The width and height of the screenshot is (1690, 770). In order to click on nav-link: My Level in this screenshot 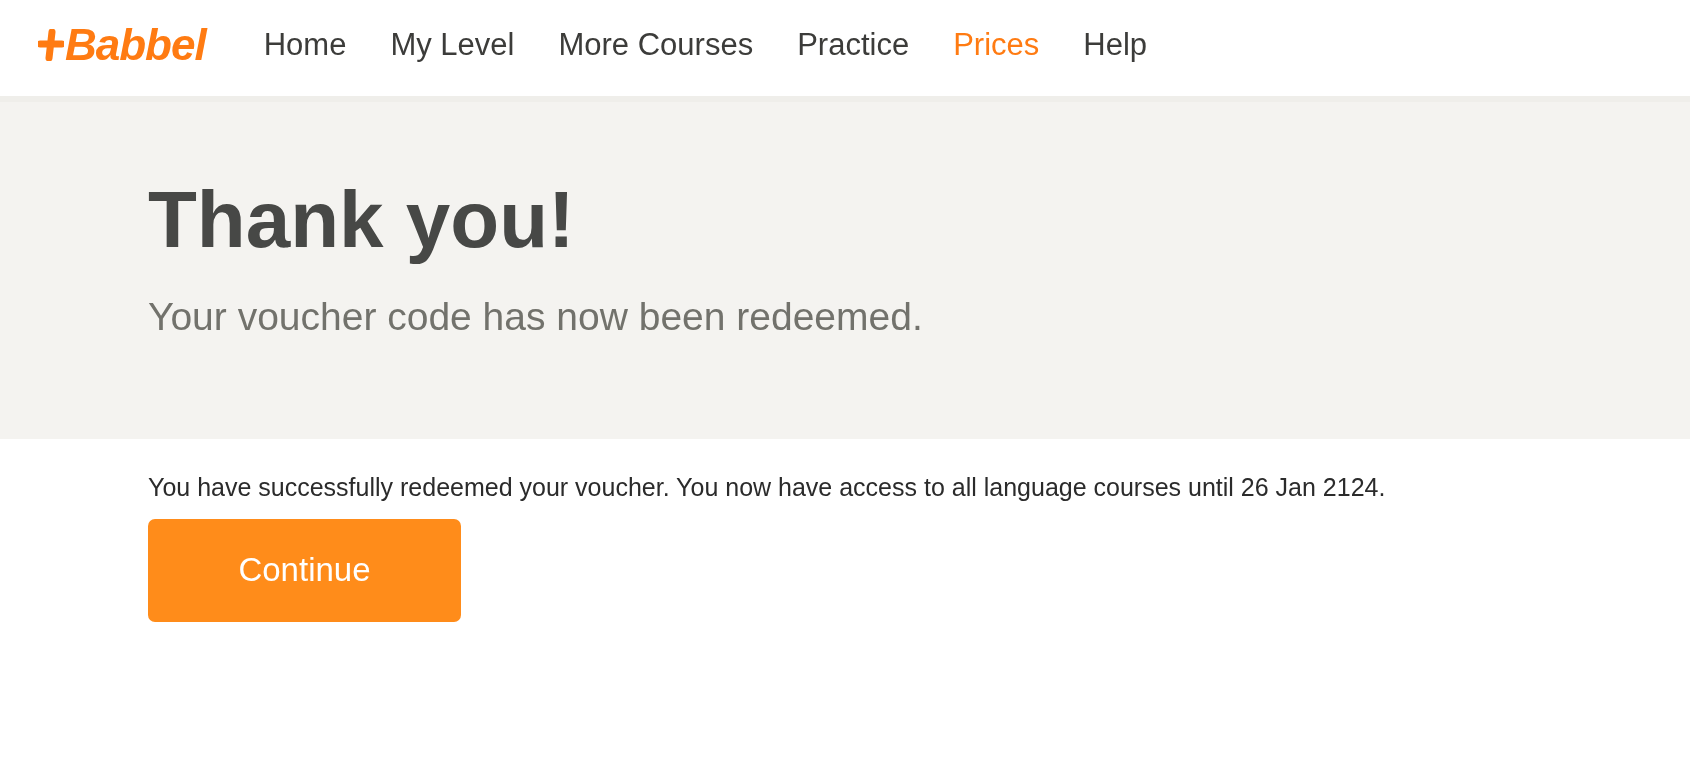, I will do `click(452, 45)`.